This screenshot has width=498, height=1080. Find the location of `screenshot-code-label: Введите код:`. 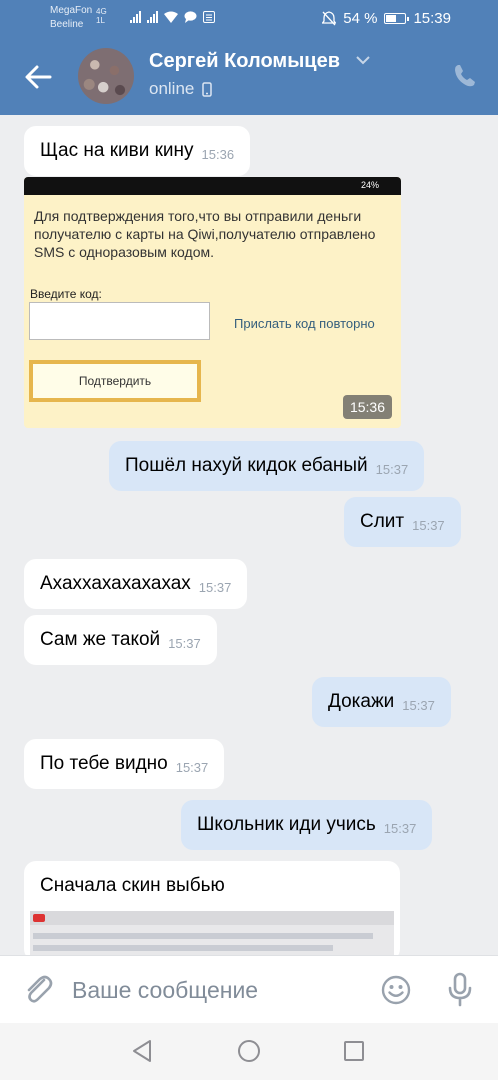

screenshot-code-label: Введите код: is located at coordinates (66, 294).